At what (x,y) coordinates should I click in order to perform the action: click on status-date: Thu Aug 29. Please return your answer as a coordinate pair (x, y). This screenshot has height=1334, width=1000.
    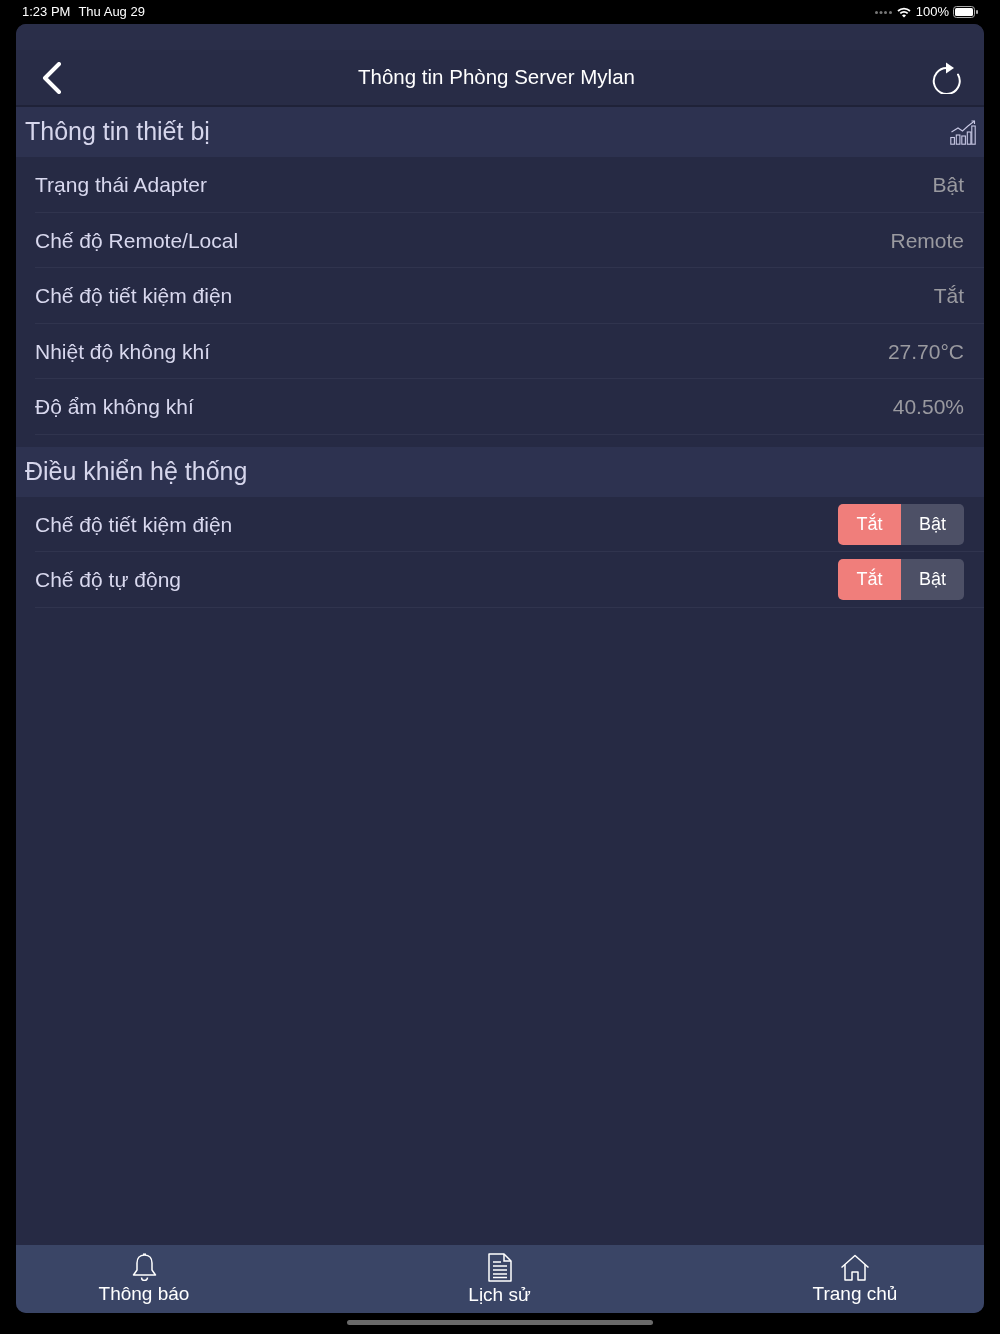
    Looking at the image, I should click on (111, 12).